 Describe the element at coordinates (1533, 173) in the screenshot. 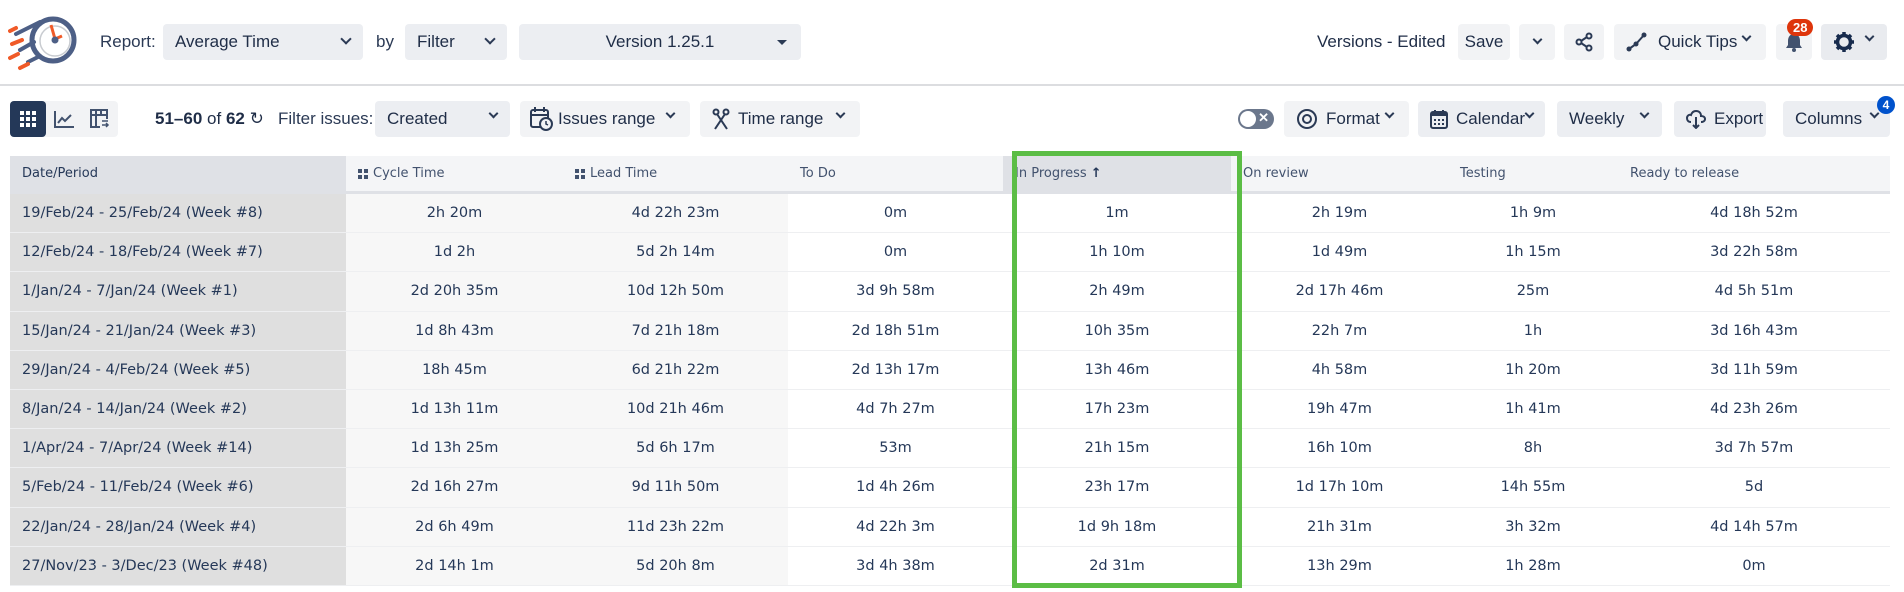

I see `column-header-testing: Testing` at that location.